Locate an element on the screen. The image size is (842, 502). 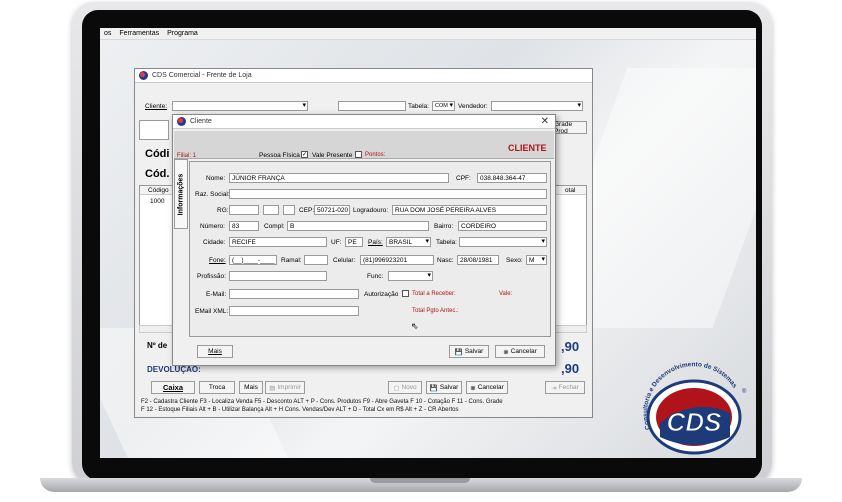
celular-label: Celular: is located at coordinates (344, 260).